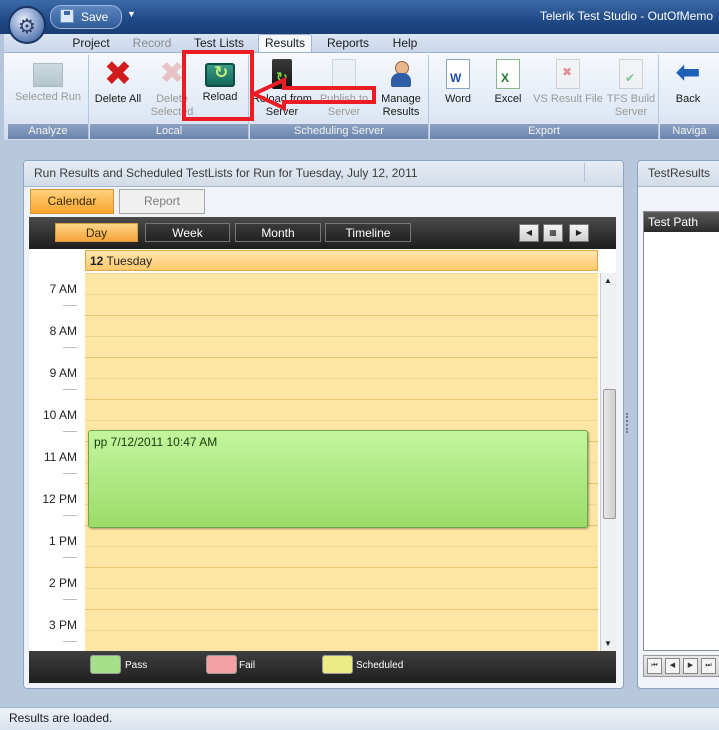  Describe the element at coordinates (61, 718) in the screenshot. I see `status-text: Results are loaded.` at that location.